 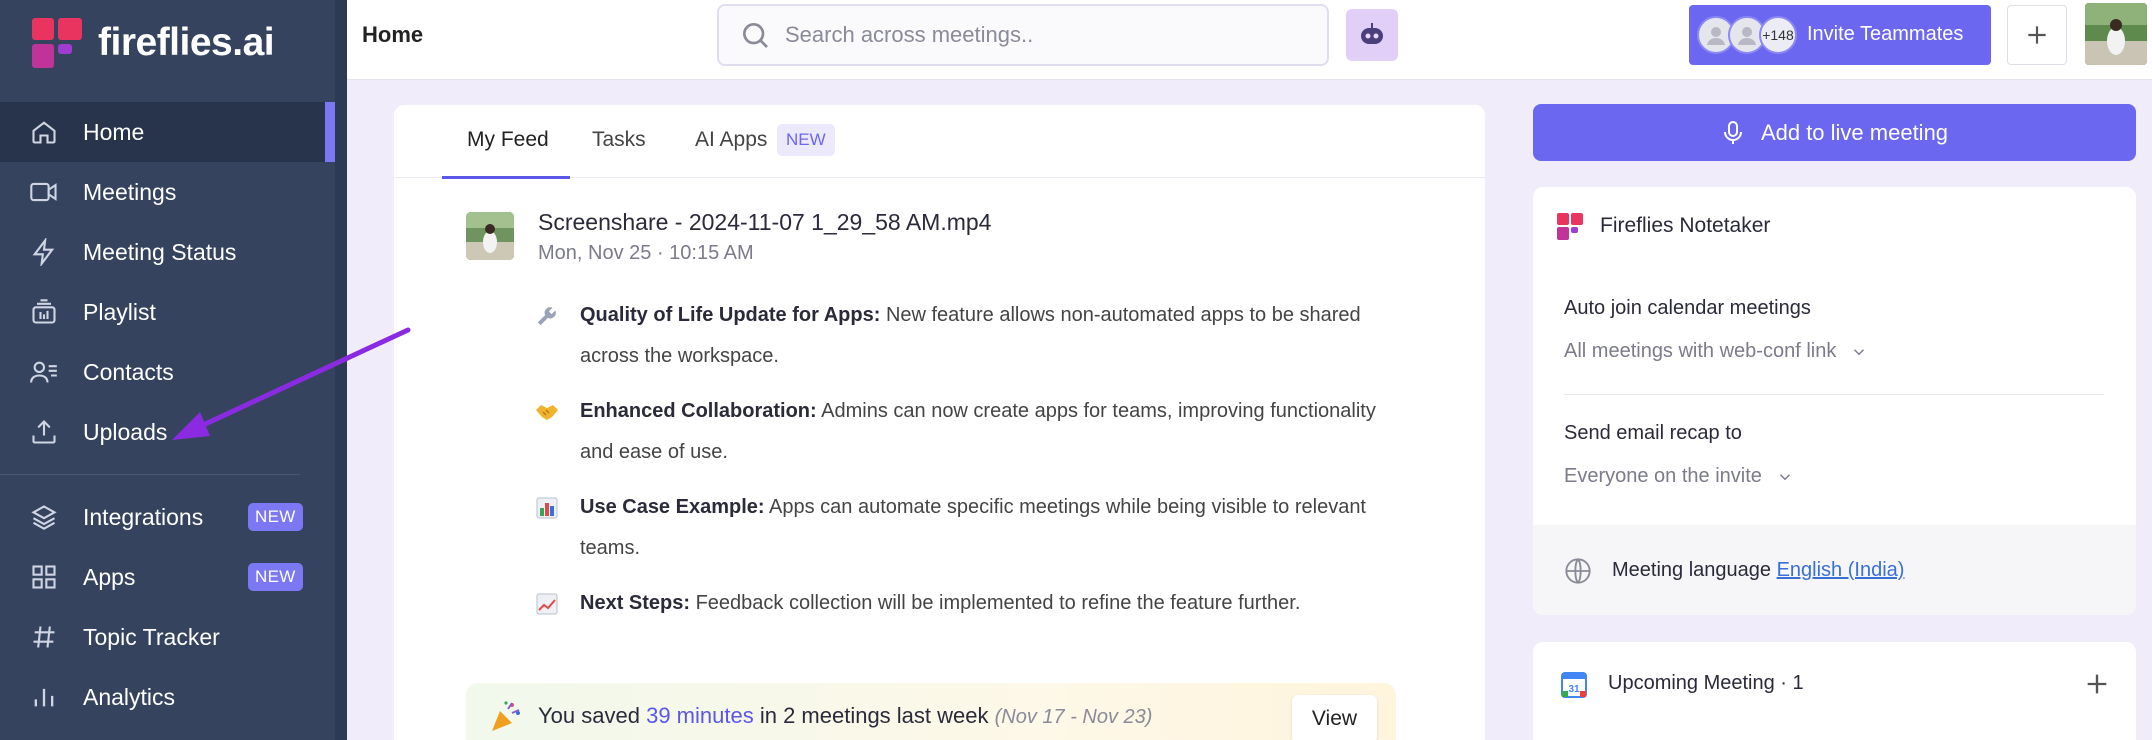 I want to click on upcoming-meeting-title: Upcoming Meeting · 1, so click(x=1706, y=683).